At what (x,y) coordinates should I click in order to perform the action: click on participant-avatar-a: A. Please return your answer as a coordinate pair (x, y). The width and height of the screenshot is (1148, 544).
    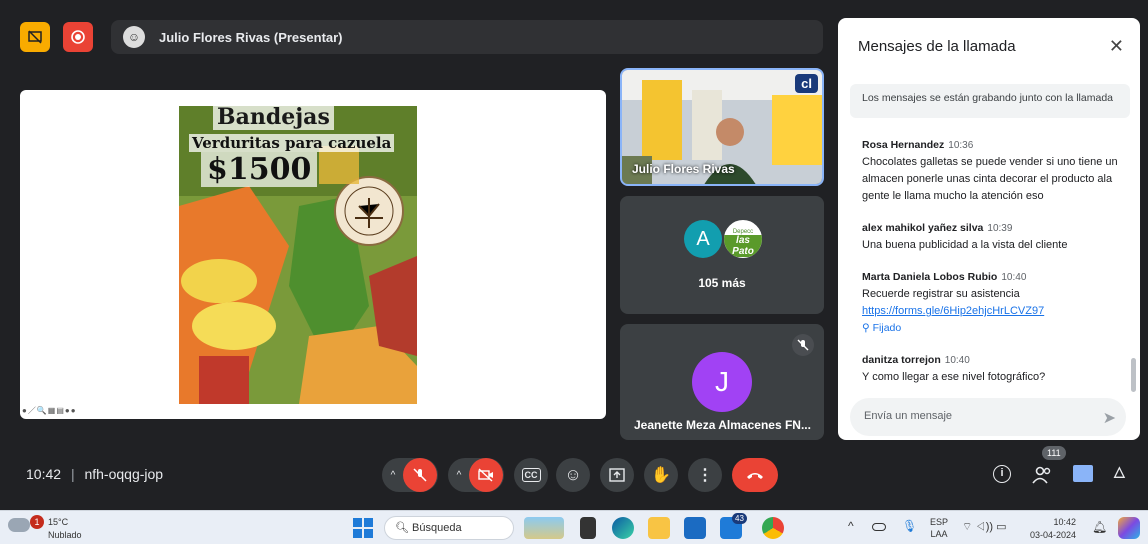
    Looking at the image, I should click on (703, 239).